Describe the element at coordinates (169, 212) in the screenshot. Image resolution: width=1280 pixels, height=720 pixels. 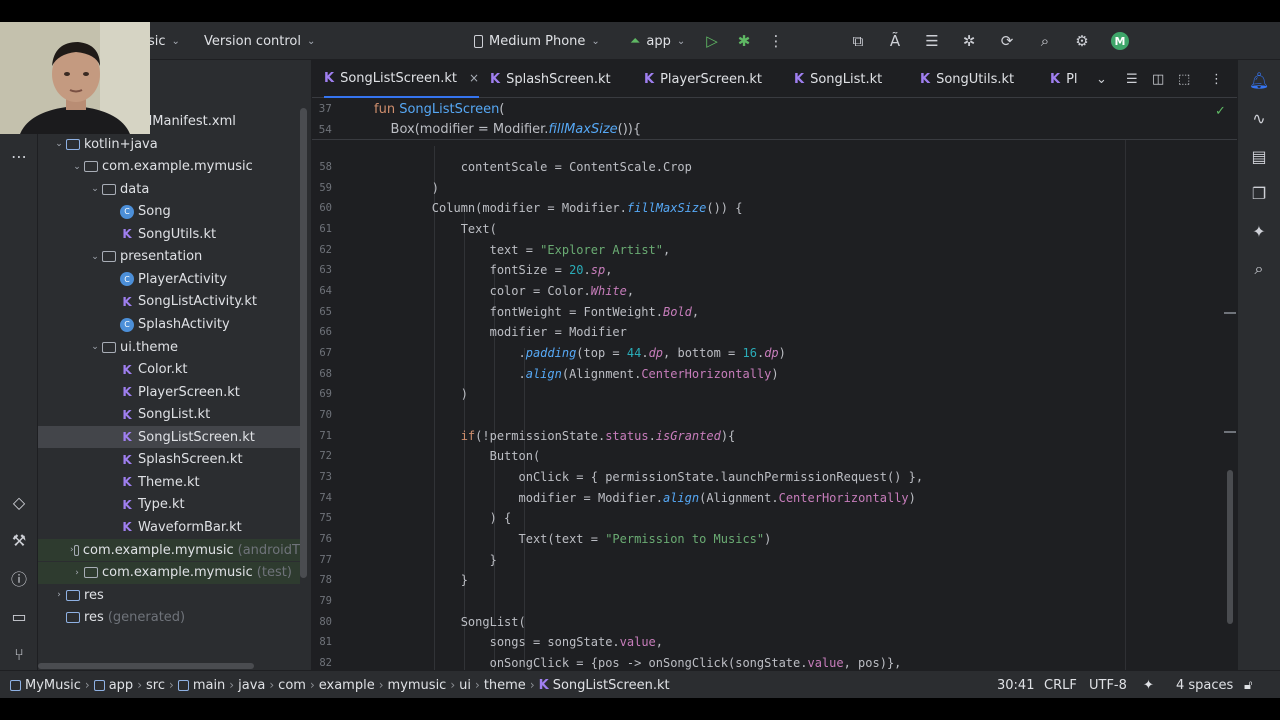
I see `tree-item: C Song` at that location.